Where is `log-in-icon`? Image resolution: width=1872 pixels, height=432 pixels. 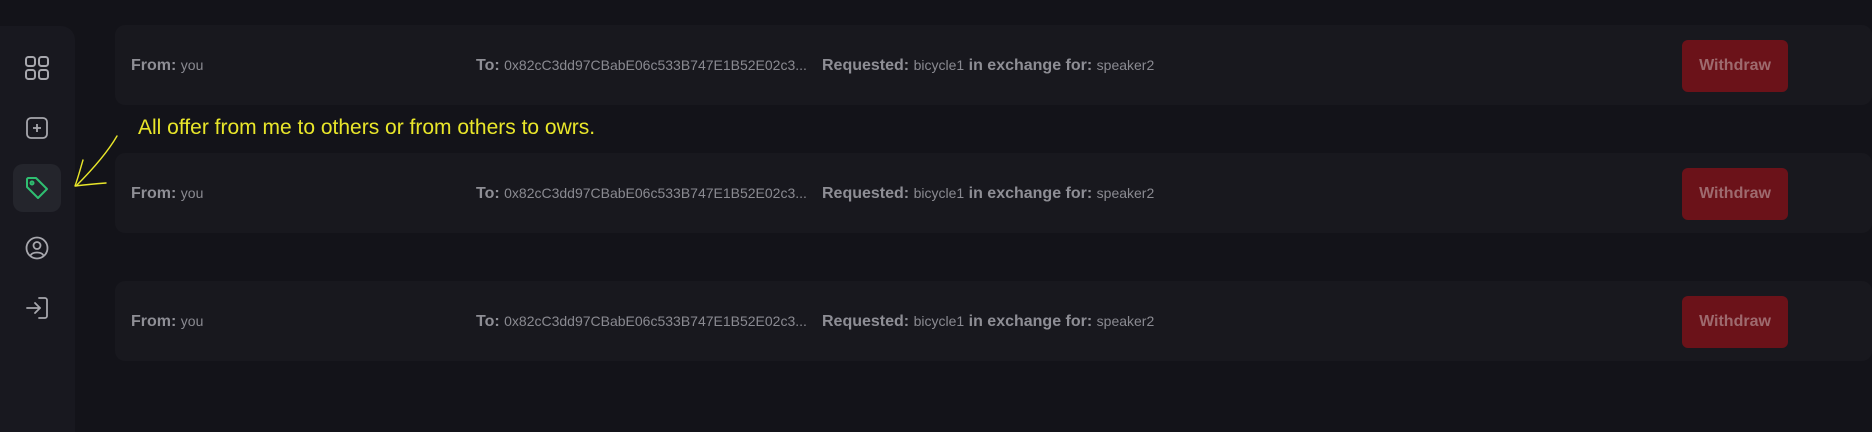
log-in-icon is located at coordinates (37, 308).